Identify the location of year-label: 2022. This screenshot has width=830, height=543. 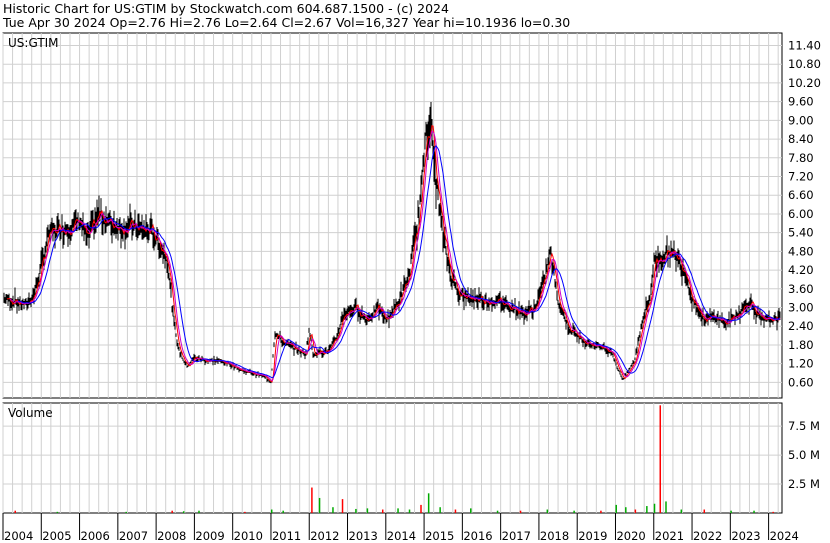
(707, 536).